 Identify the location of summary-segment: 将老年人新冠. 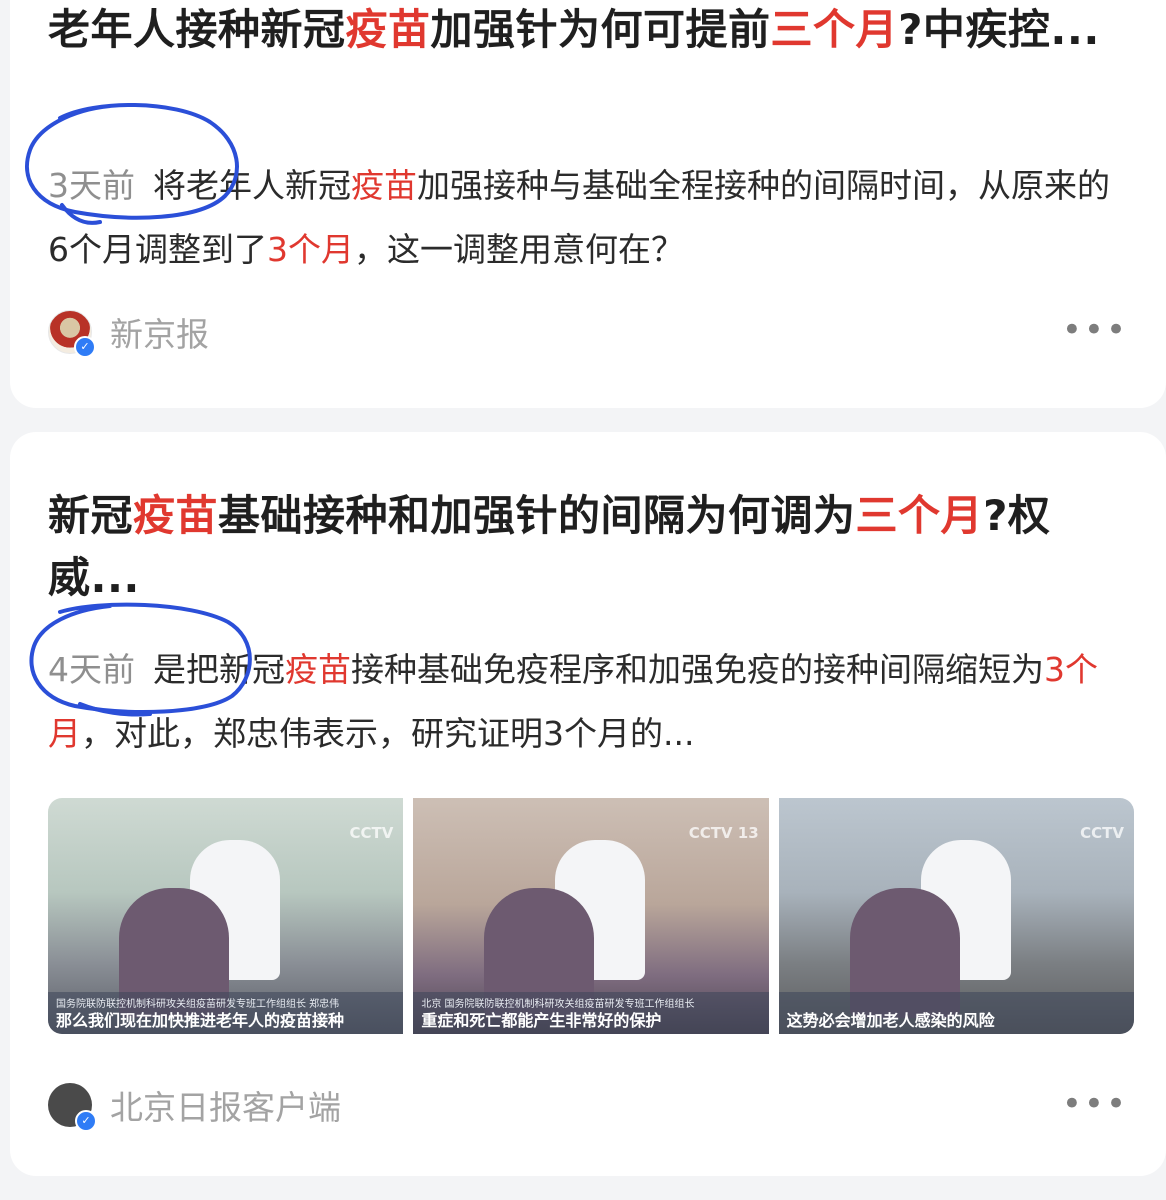
(252, 185).